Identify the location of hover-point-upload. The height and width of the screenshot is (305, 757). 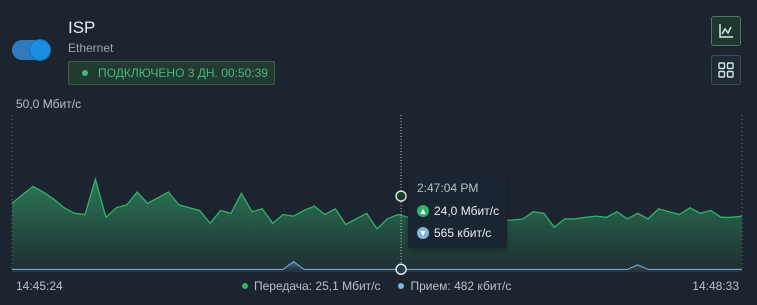
(401, 196).